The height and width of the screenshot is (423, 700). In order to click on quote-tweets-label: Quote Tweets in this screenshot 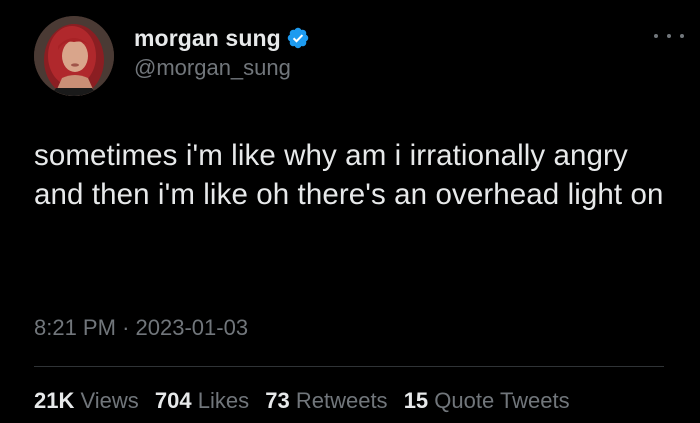, I will do `click(502, 400)`.